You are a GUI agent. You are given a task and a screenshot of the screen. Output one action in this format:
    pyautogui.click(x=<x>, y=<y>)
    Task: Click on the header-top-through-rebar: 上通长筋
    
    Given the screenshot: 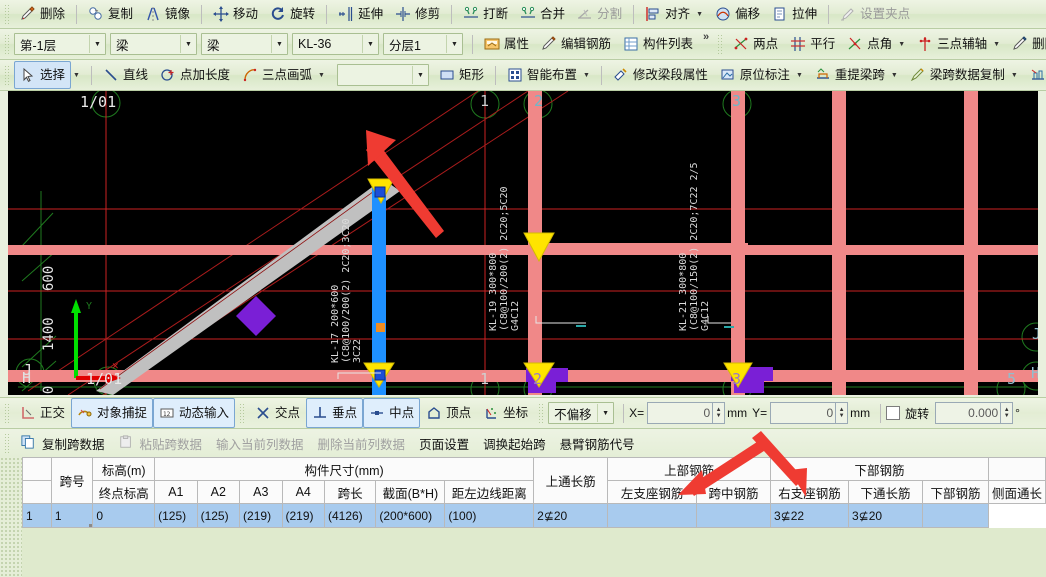 What is the action you would take?
    pyautogui.click(x=571, y=480)
    